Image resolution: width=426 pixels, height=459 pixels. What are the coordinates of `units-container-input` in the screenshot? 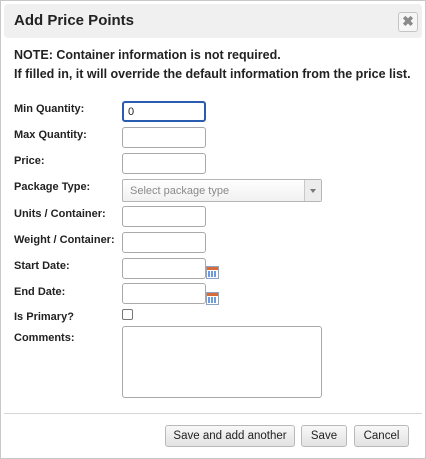 It's located at (164, 216).